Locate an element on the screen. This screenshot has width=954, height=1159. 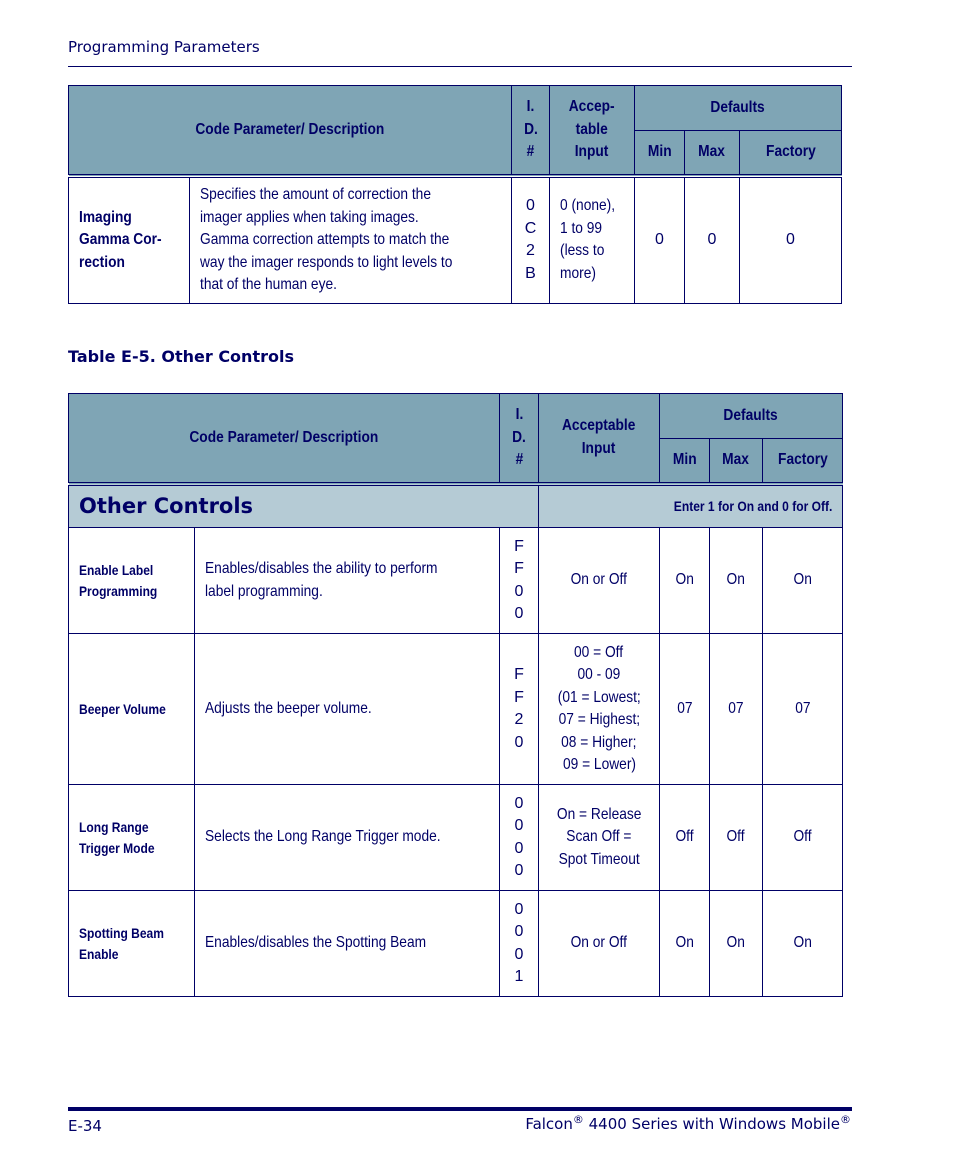
parameter-id: FF20 is located at coordinates (519, 709).